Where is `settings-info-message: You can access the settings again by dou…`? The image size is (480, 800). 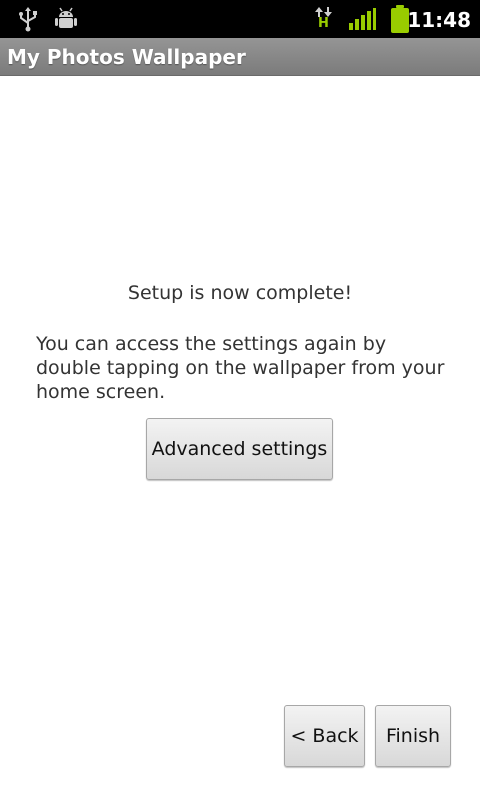
settings-info-message: You can access the settings again by dou… is located at coordinates (240, 368).